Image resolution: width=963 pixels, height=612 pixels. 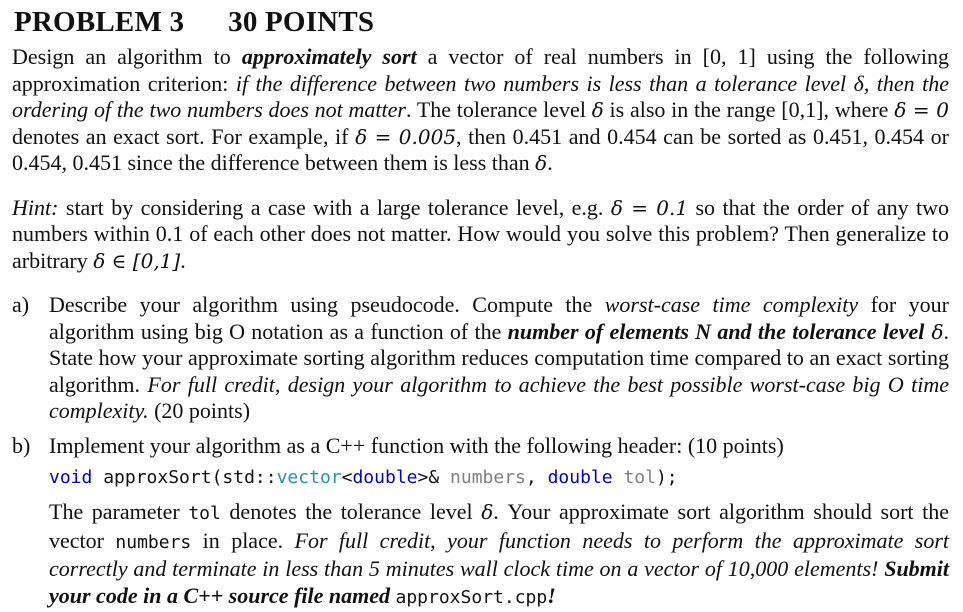 What do you see at coordinates (351, 511) in the screenshot?
I see `part-b-text-3: denotes the tolerance level` at bounding box center [351, 511].